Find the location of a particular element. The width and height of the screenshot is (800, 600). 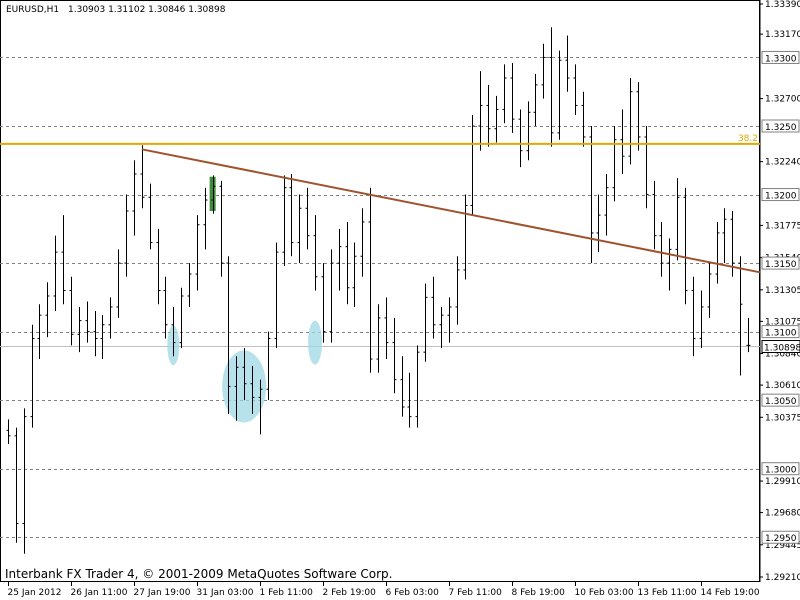

x-tick-label: 8 Feb 19:00 is located at coordinates (539, 593).